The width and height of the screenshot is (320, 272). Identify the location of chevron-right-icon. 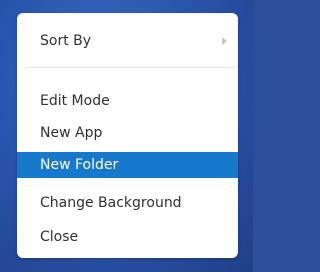
(224, 41).